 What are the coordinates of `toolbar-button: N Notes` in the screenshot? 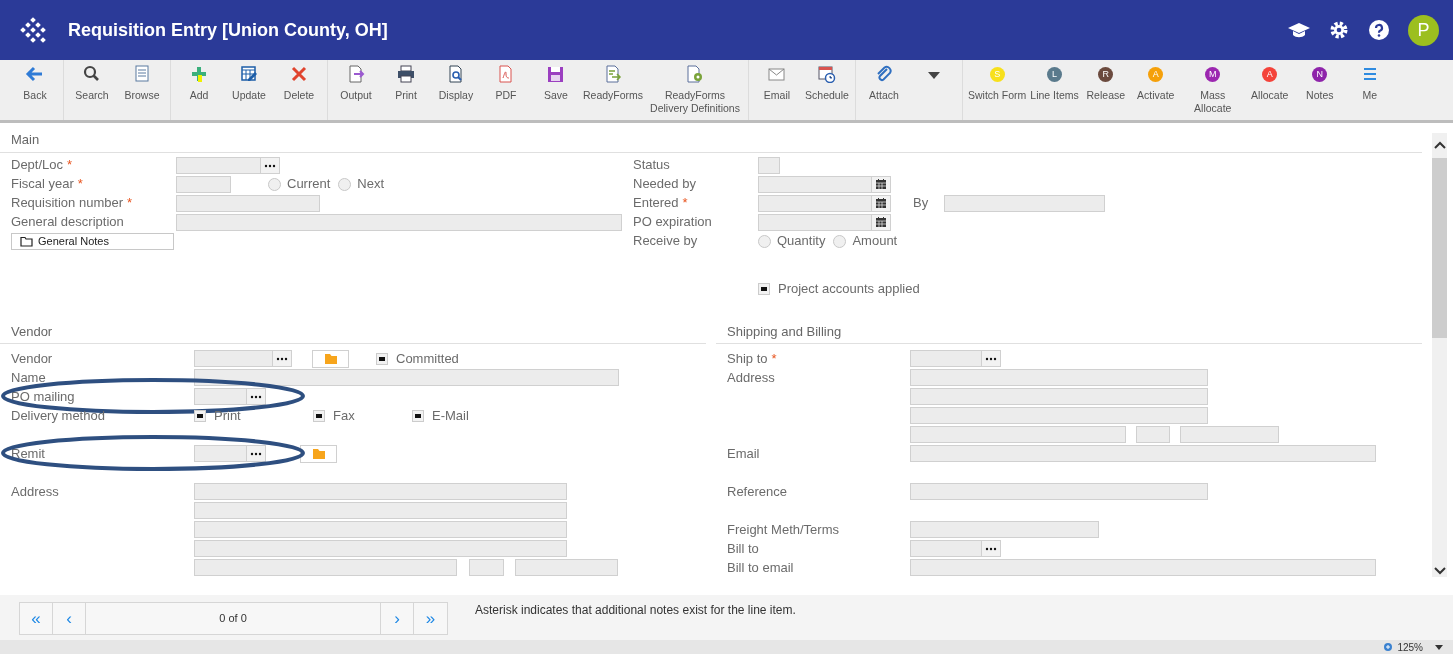 It's located at (1319, 90).